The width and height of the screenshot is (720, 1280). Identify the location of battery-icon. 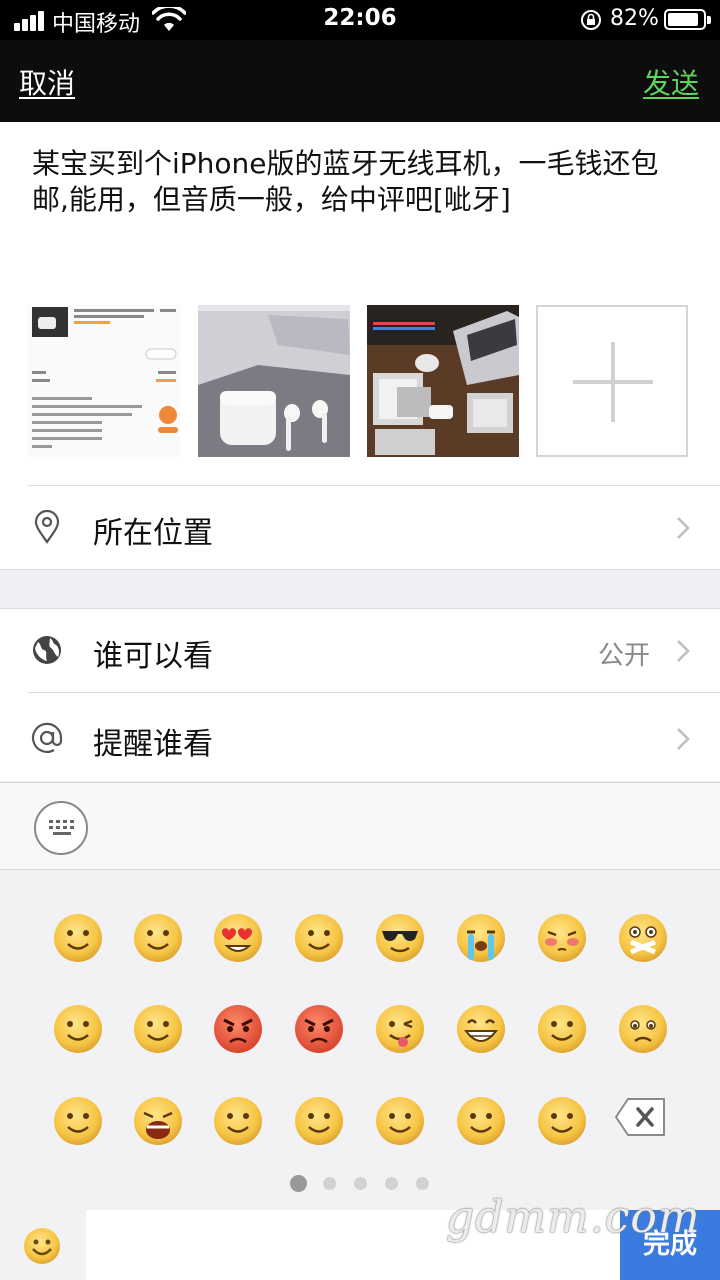
(687, 19).